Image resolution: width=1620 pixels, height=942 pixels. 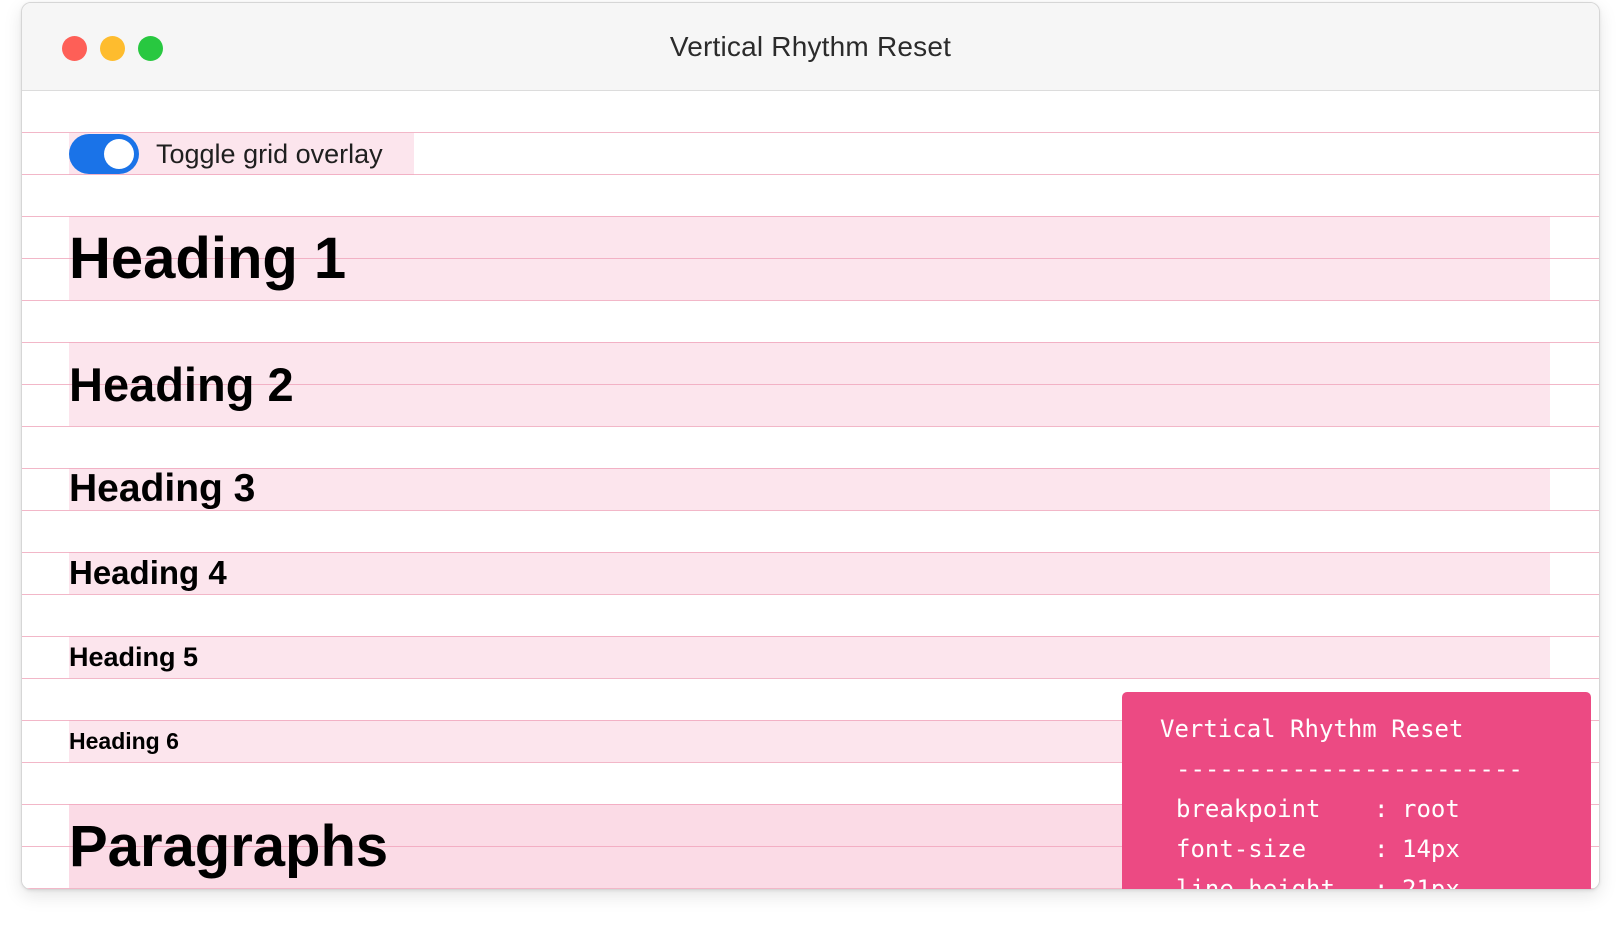 I want to click on heading-2: Heading 2, so click(x=809, y=384).